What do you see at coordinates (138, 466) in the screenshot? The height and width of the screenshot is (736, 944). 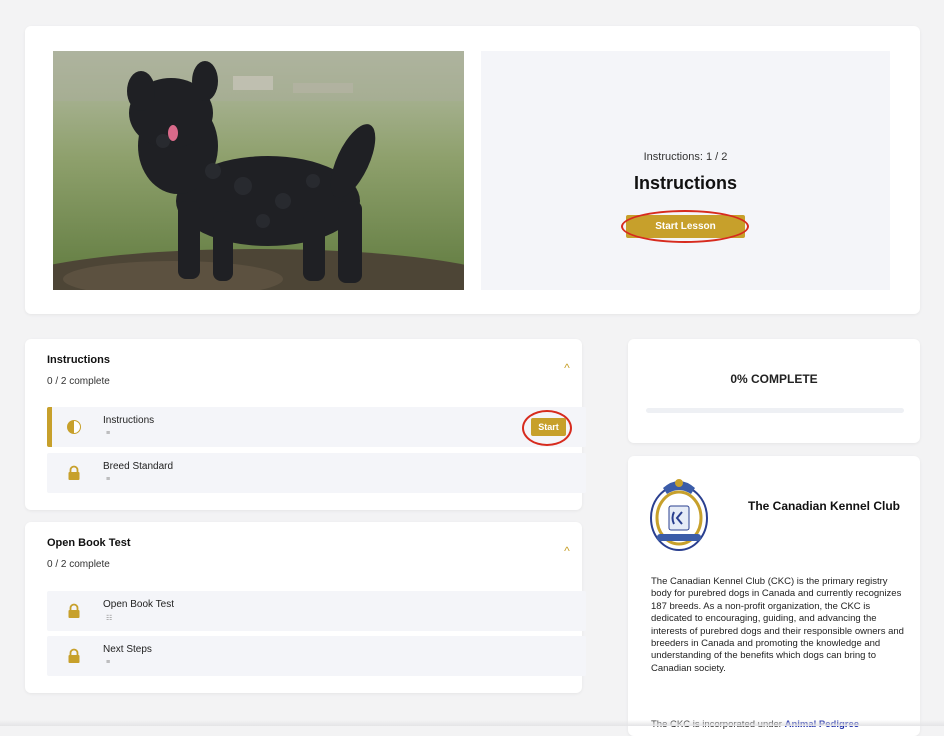 I see `lesson-row-title: Breed Standard` at bounding box center [138, 466].